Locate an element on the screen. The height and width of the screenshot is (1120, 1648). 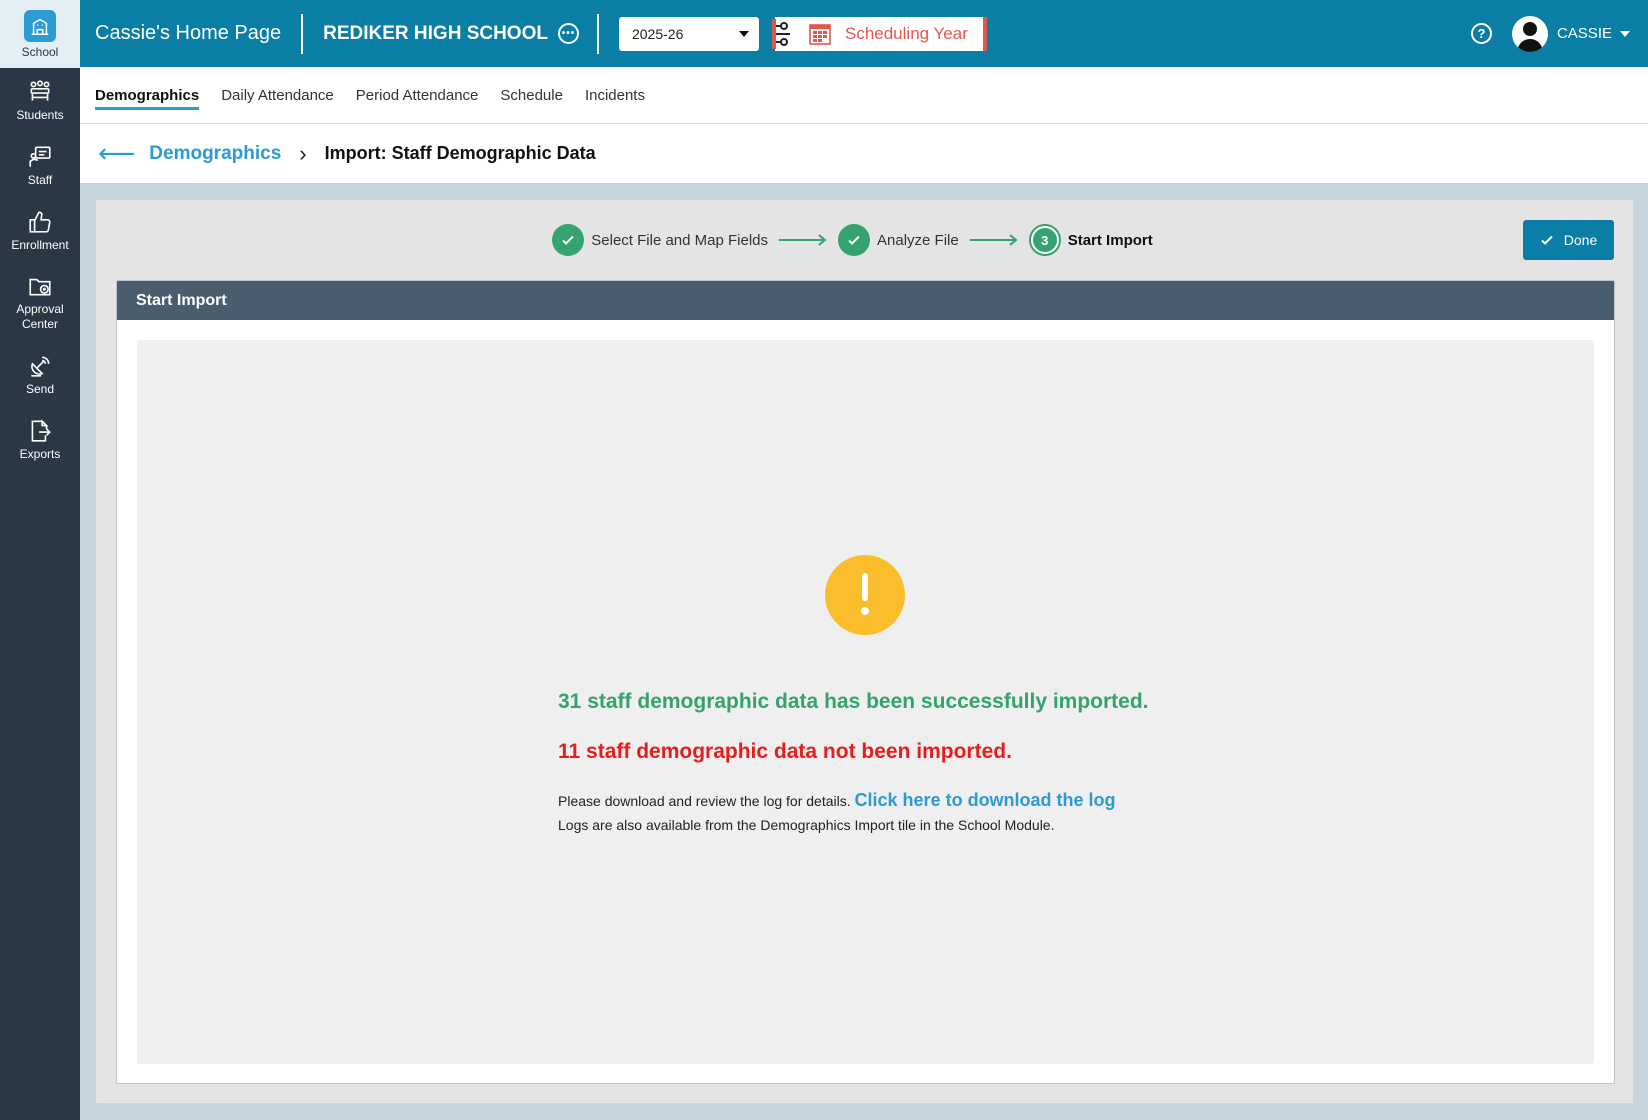
scheduling-year-badge: Scheduling Year is located at coordinates (879, 33).